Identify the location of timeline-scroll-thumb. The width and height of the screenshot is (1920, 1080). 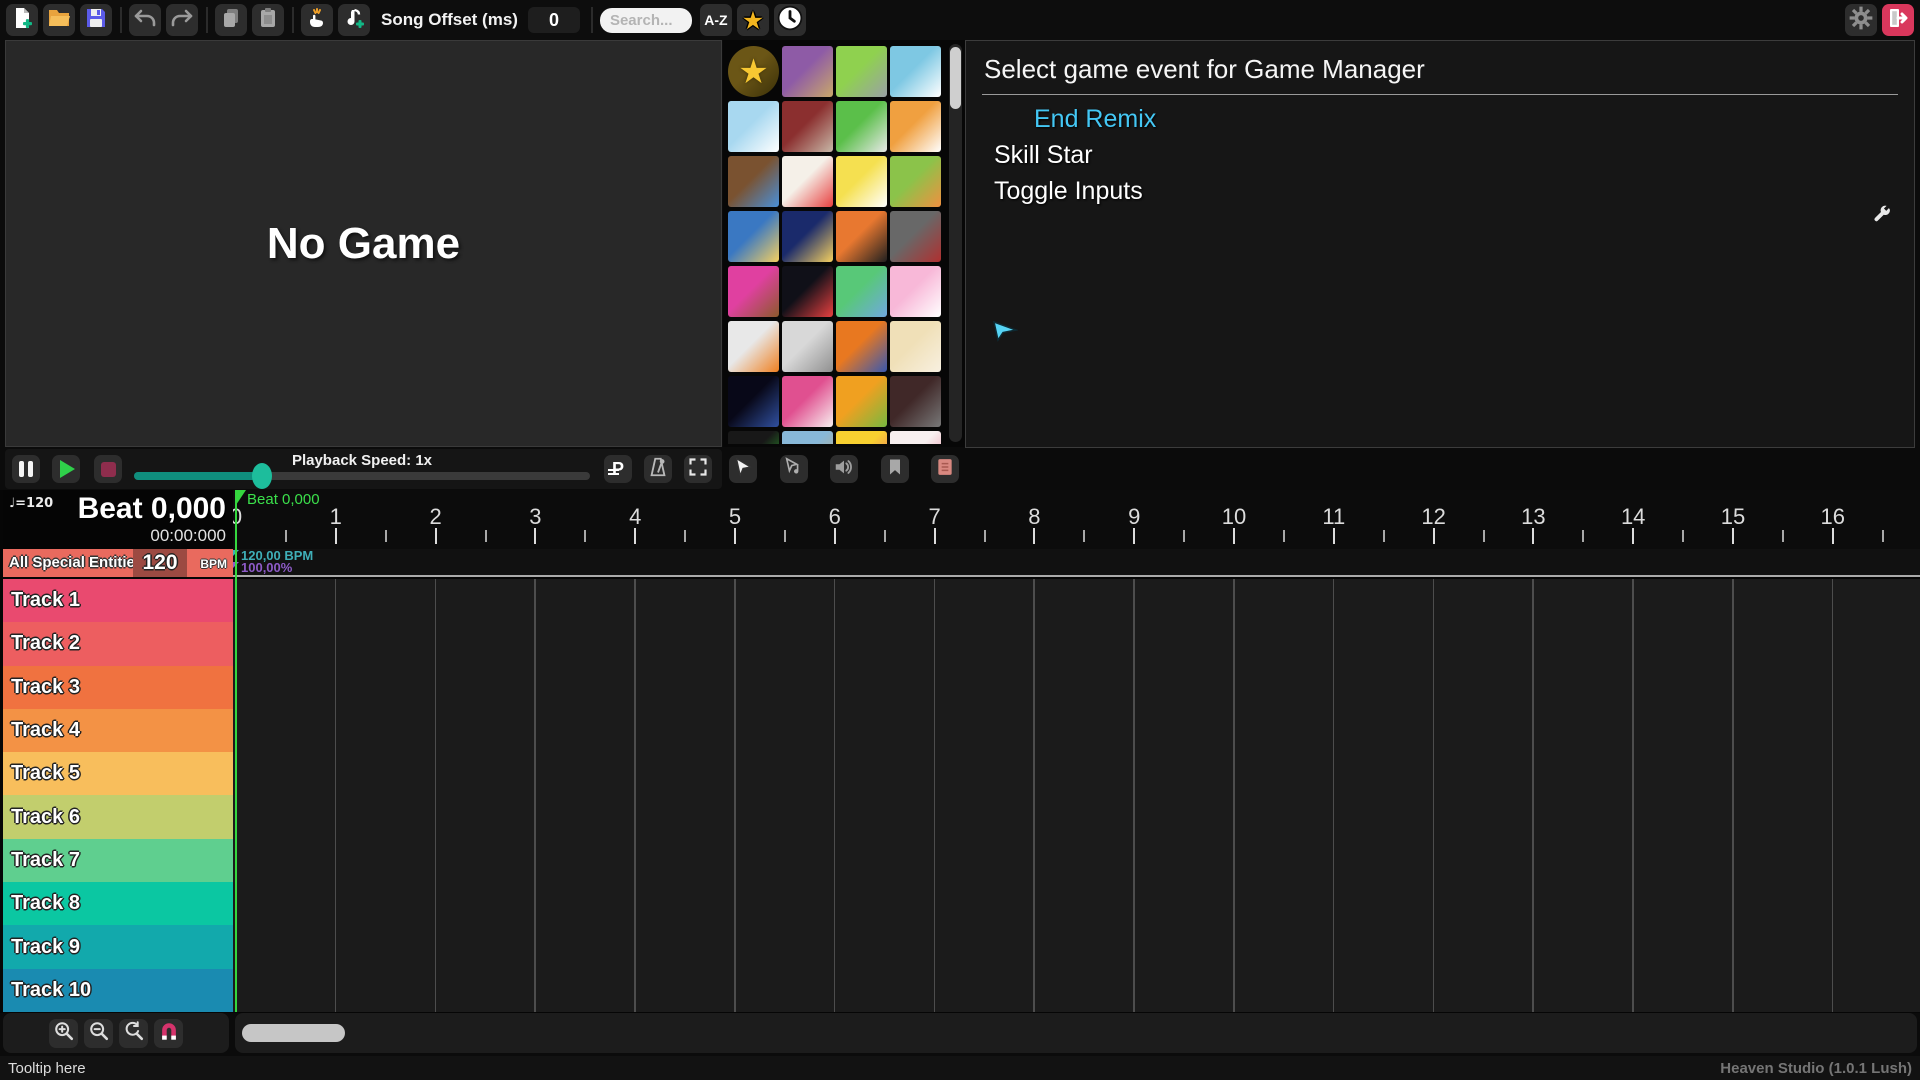
(293, 1033).